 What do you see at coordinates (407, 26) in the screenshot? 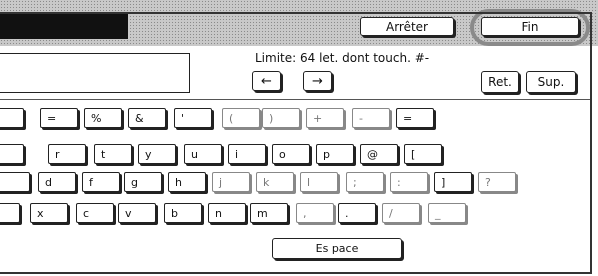
I see `stop-button: Arrêter` at bounding box center [407, 26].